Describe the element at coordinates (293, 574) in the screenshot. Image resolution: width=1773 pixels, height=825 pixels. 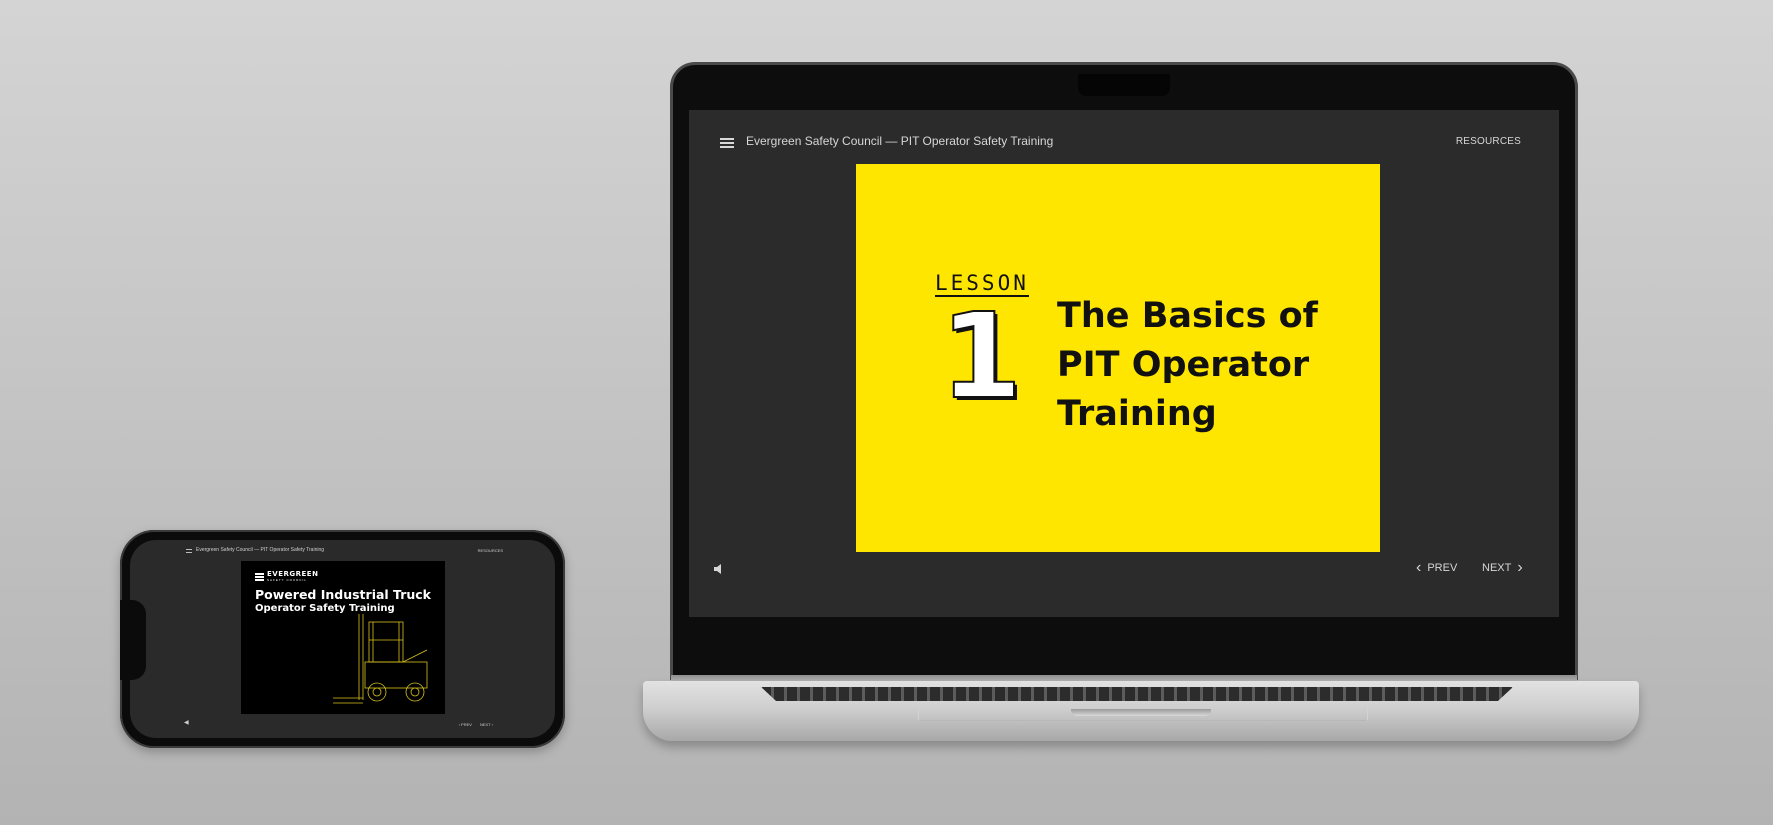
I see `logo-name: EVERGREEN` at that location.